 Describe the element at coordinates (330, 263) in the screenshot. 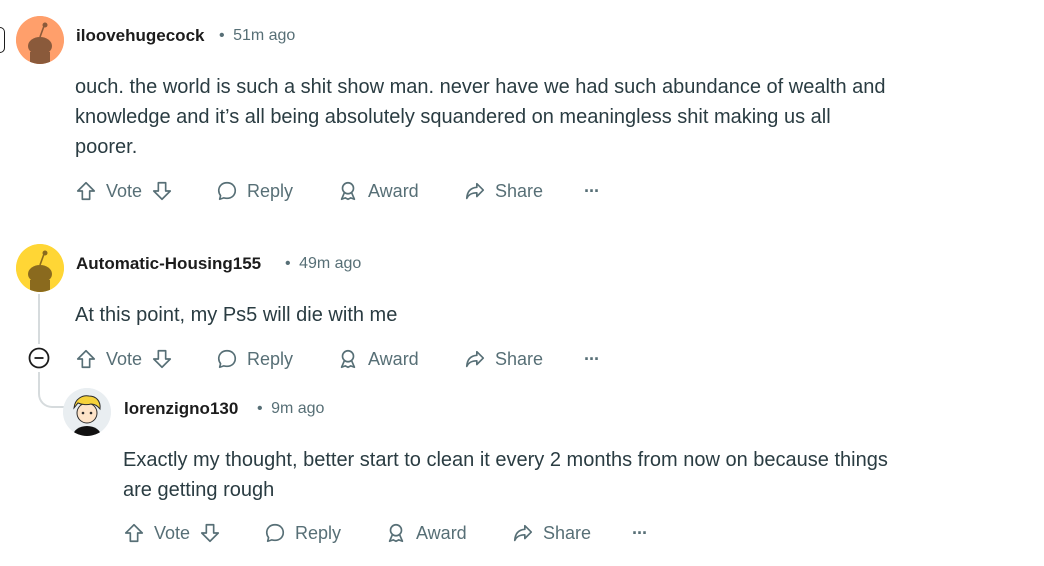

I see `comment-time: 49m ago` at that location.